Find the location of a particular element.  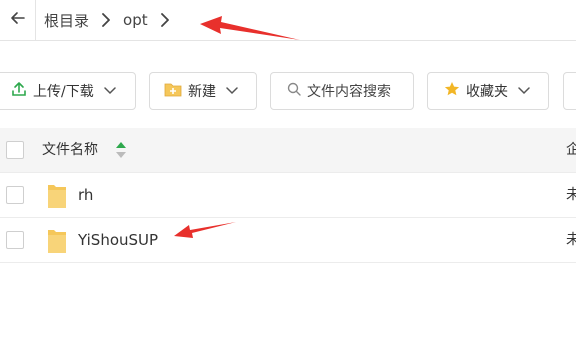

upload-download-label: 上传/下载 is located at coordinates (63, 92).